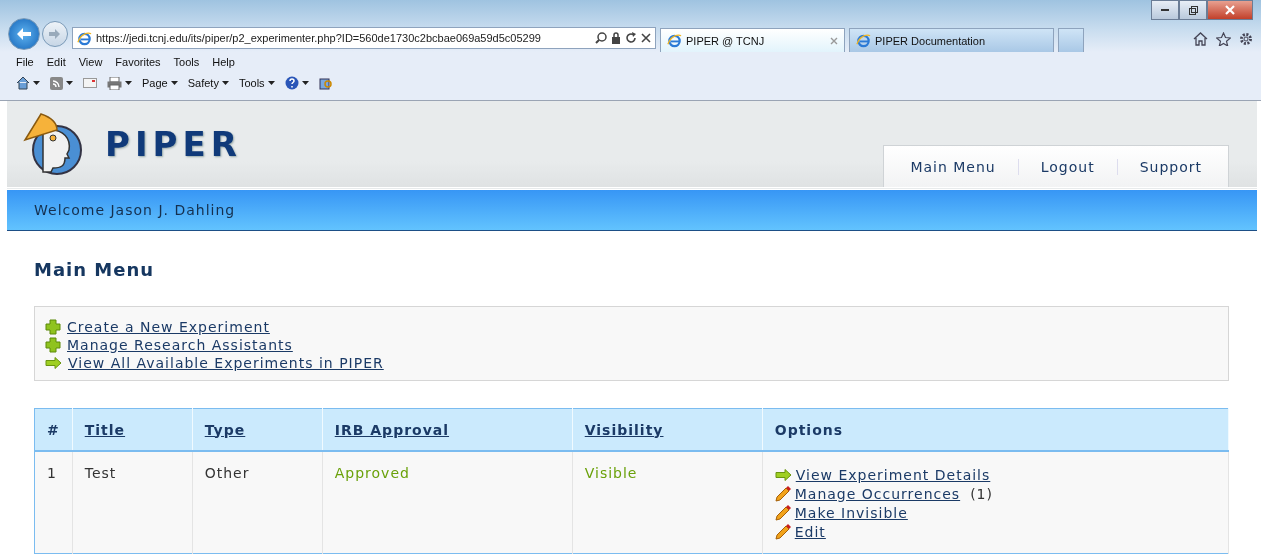 This screenshot has width=1261, height=558. Describe the element at coordinates (90, 83) in the screenshot. I see `mail-icon` at that location.